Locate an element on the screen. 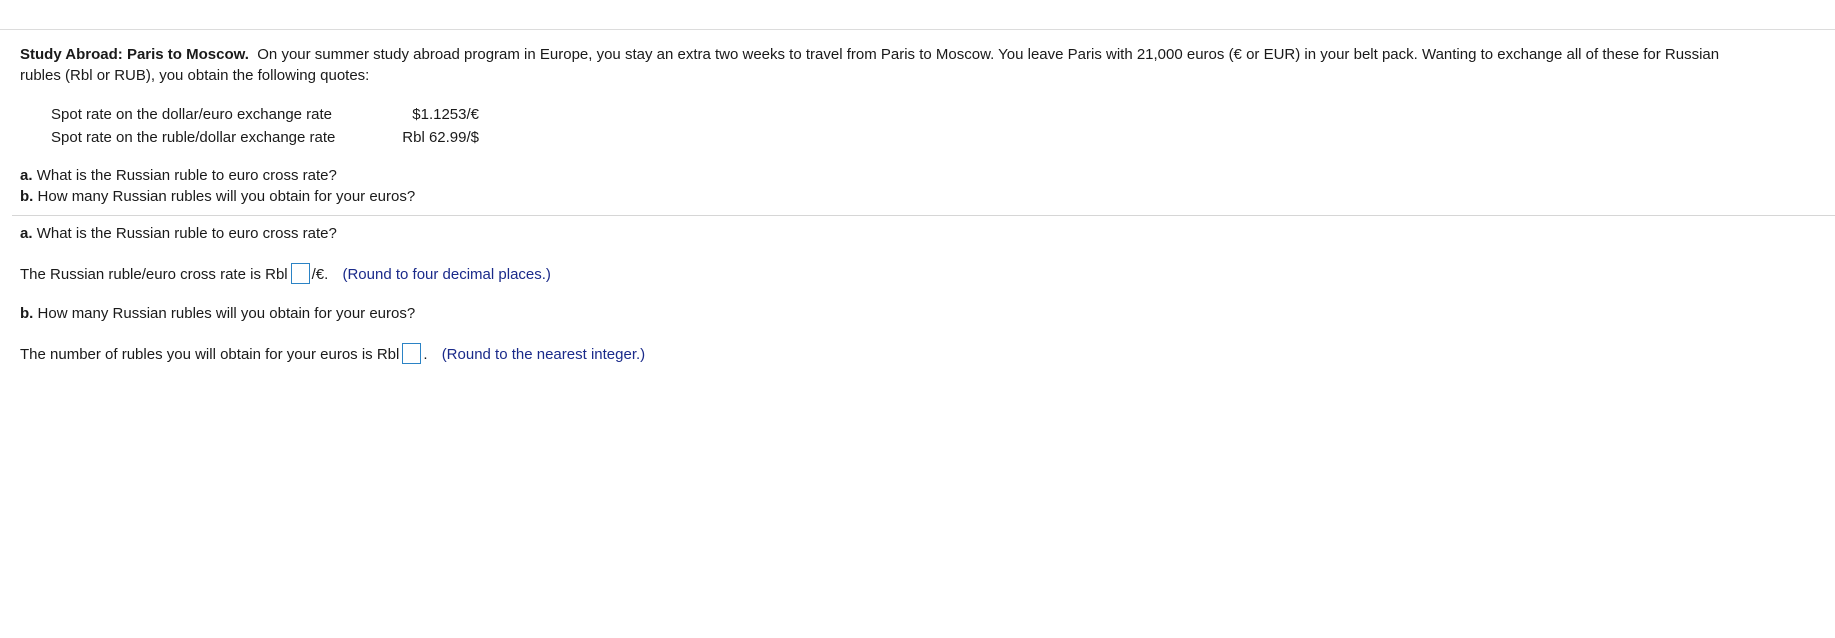  top-divider is located at coordinates (917, 29).